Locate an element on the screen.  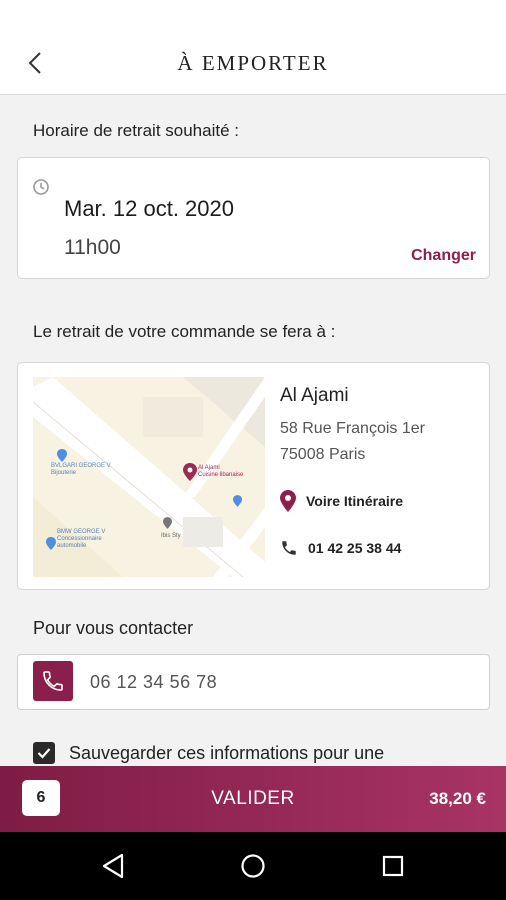
nav-recents-button is located at coordinates (393, 866).